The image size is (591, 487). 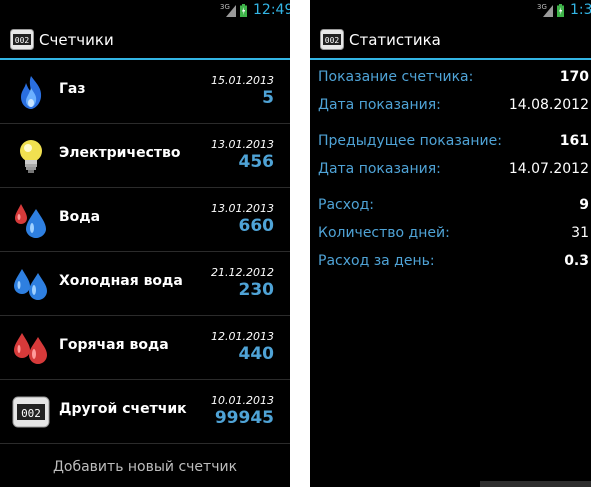 I want to click on meter-row-cold-water: Холодная вода 21.12.2012 230, so click(x=145, y=284).